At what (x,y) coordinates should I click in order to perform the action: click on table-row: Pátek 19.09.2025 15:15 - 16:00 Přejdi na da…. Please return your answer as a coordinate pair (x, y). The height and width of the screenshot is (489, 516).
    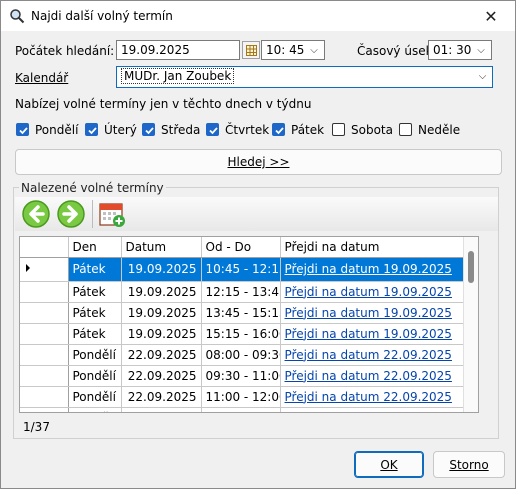
    Looking at the image, I should click on (242, 334).